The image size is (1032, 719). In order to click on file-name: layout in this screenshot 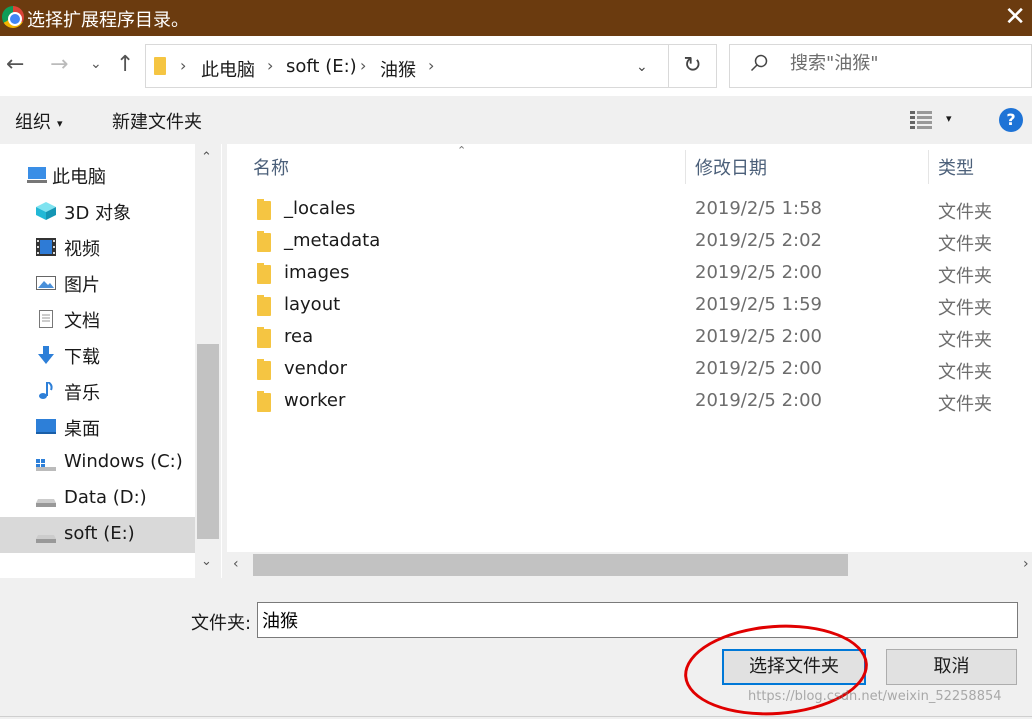, I will do `click(312, 304)`.